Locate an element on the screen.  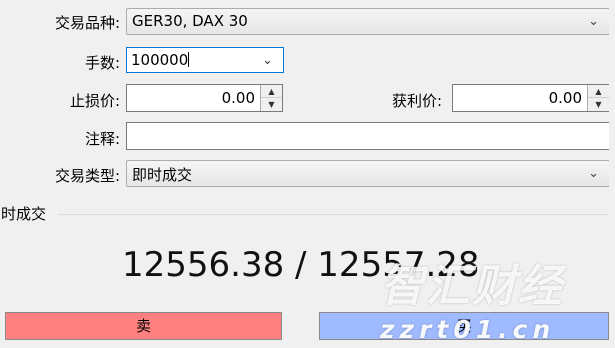
stop-loss-value: 0.00 is located at coordinates (238, 98).